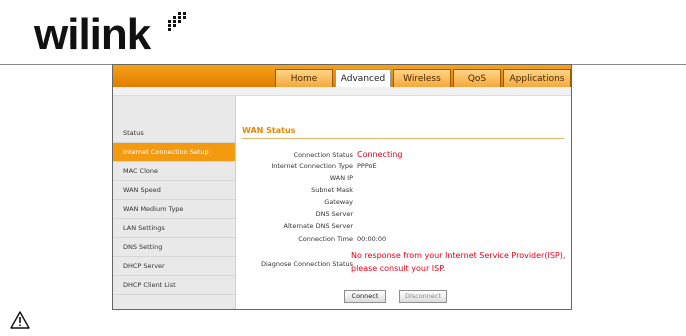  I want to click on dns-server-label: DNS Server, so click(334, 214).